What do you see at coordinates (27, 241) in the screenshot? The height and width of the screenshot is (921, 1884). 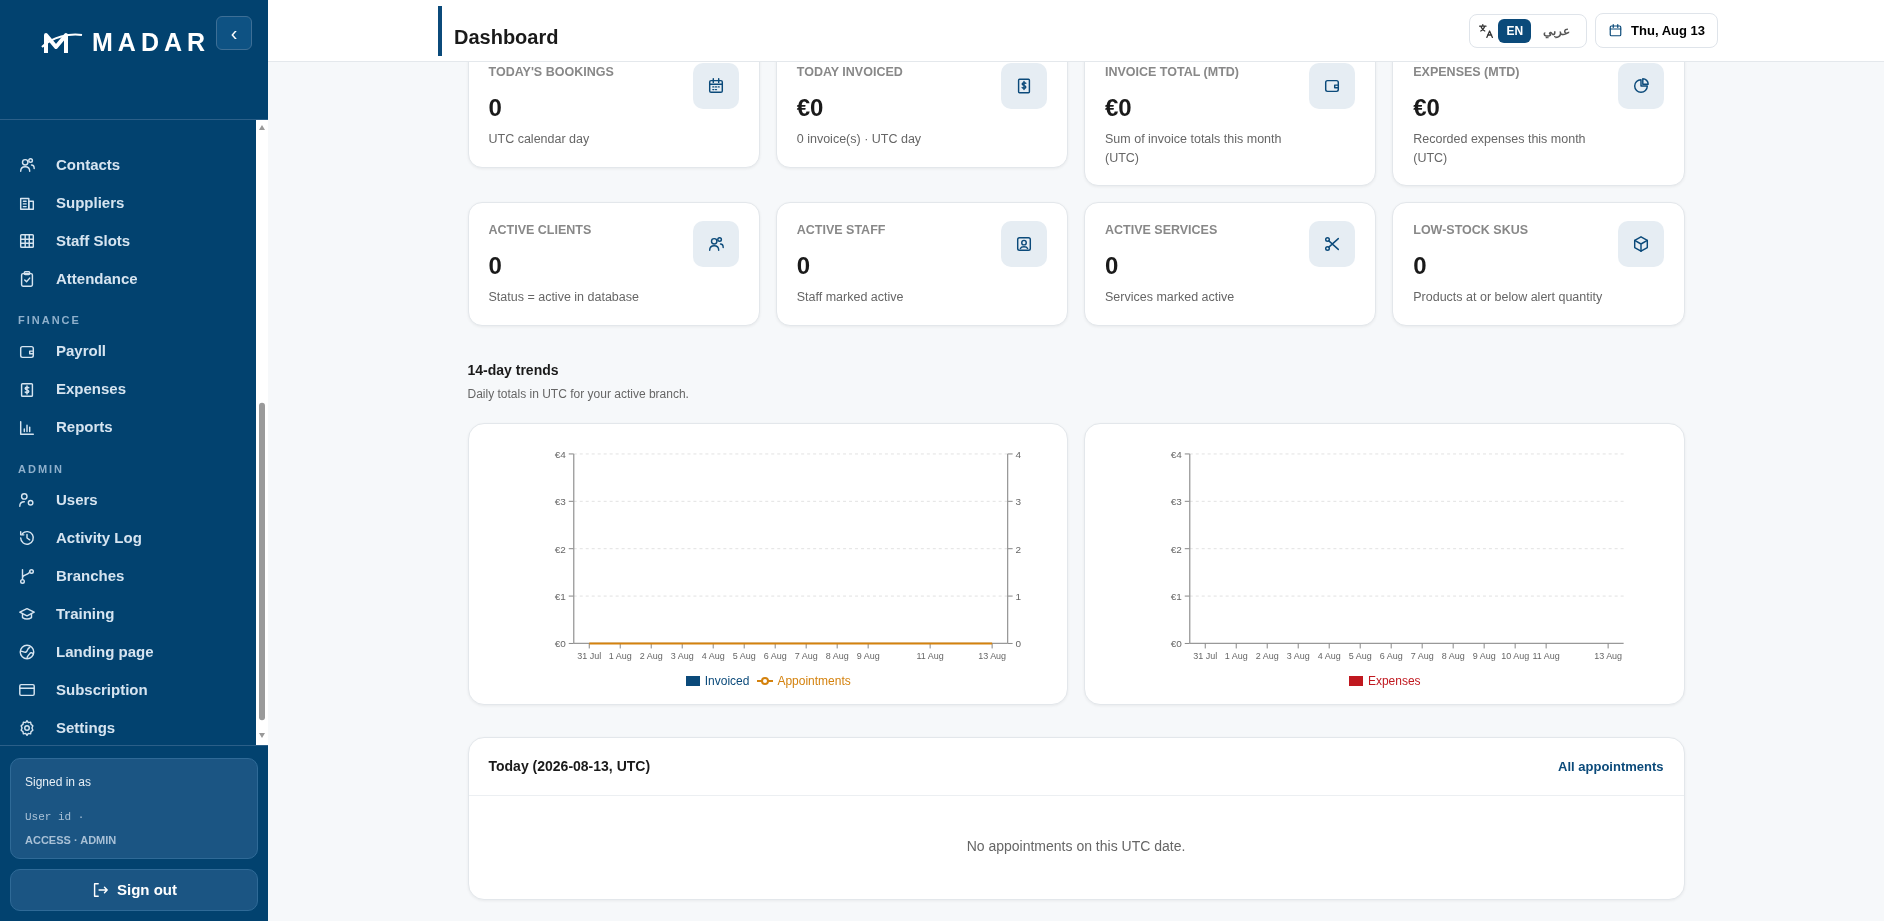 I see `grid-icon` at bounding box center [27, 241].